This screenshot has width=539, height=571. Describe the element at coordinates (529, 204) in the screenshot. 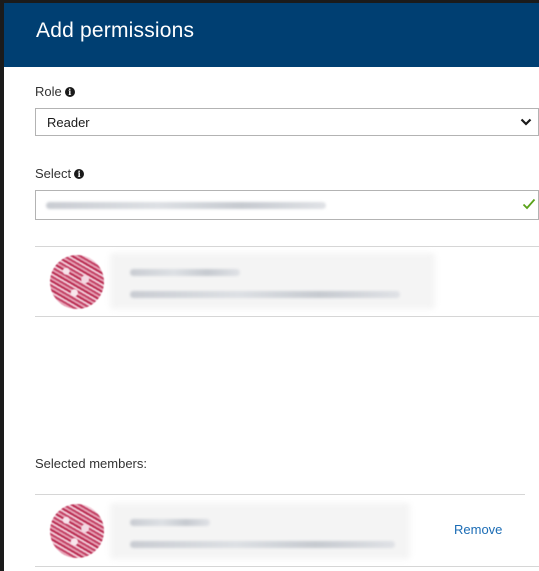

I see `checkmark-icon` at that location.